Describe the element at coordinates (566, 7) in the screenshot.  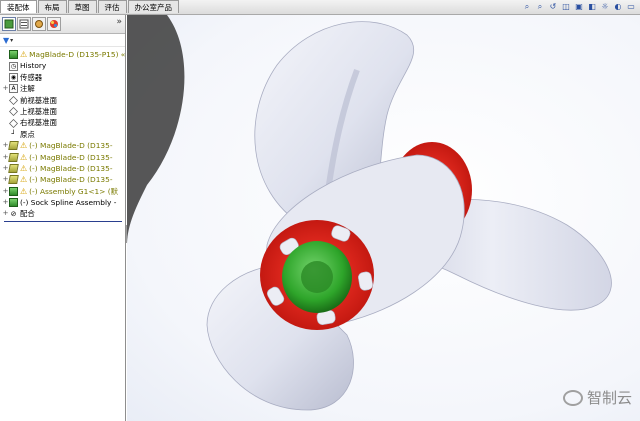
I see `section-view-icon: ◫` at that location.